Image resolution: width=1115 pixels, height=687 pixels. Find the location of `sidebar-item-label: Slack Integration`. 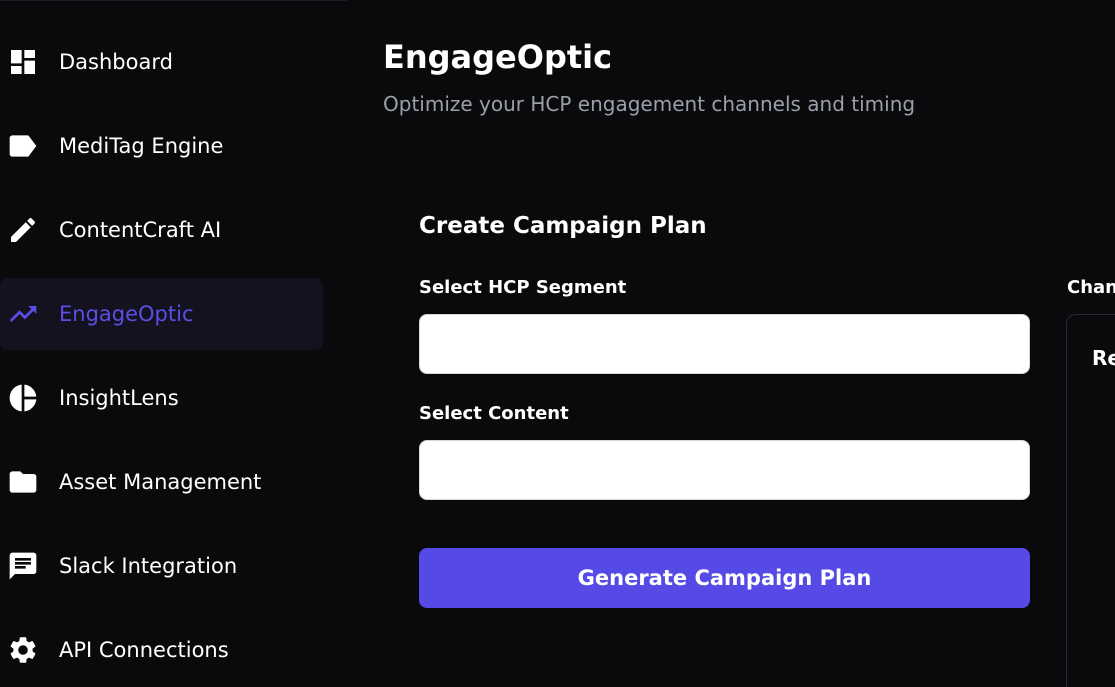

sidebar-item-label: Slack Integration is located at coordinates (148, 566).